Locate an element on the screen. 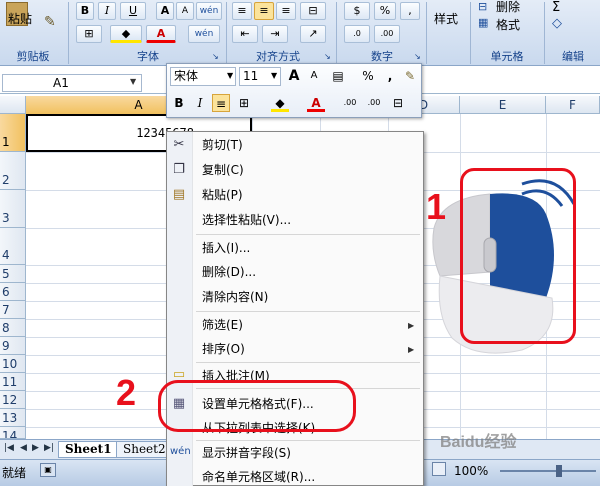  menu-item-paste: 粘贴(P) is located at coordinates (295, 195).